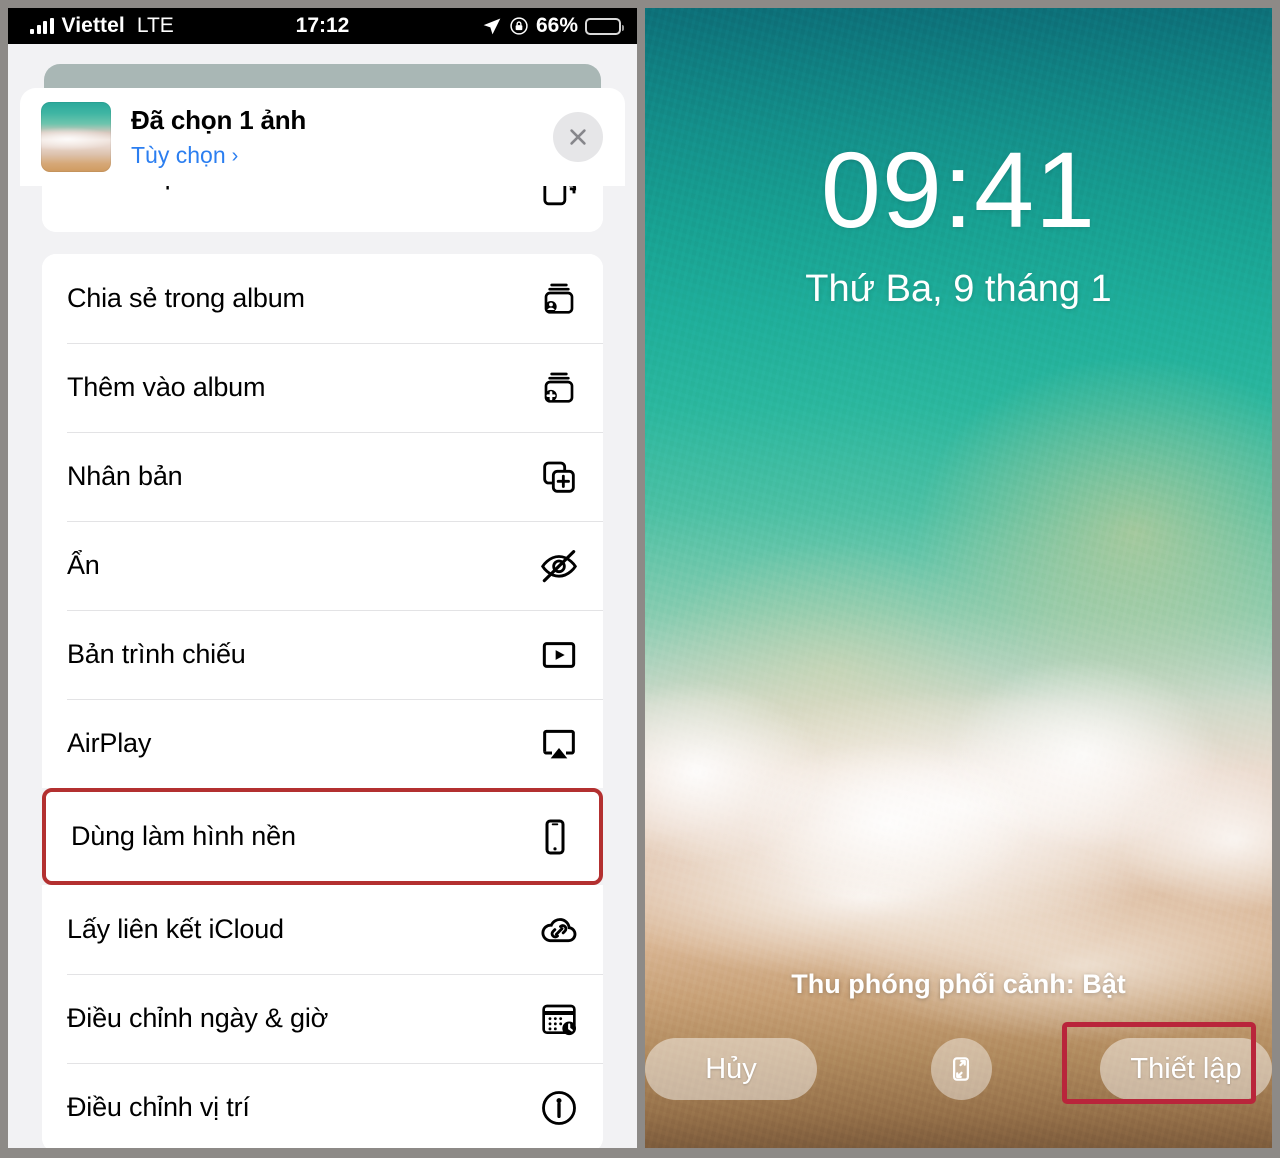  I want to click on shared-album-icon, so click(559, 299).